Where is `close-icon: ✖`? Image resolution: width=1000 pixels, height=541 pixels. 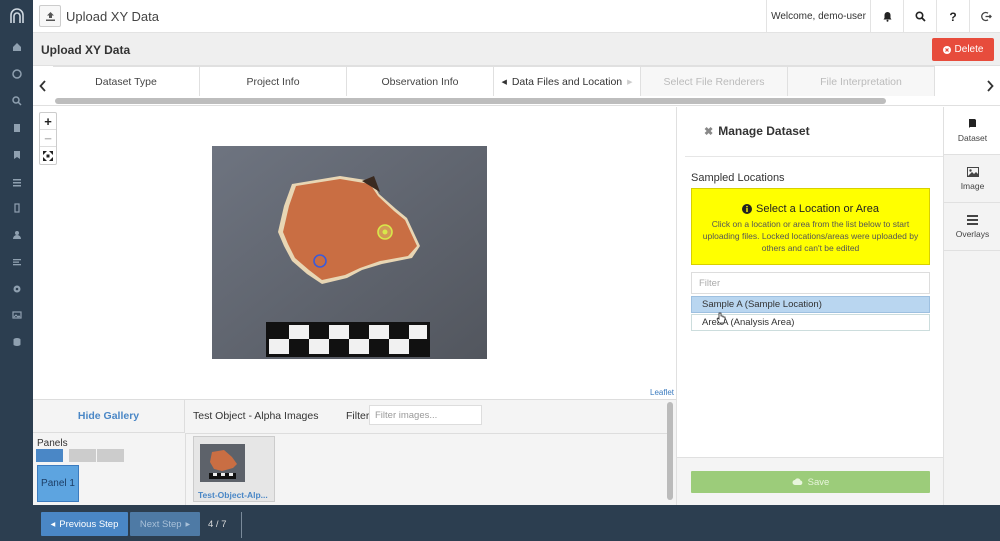 close-icon: ✖ is located at coordinates (708, 131).